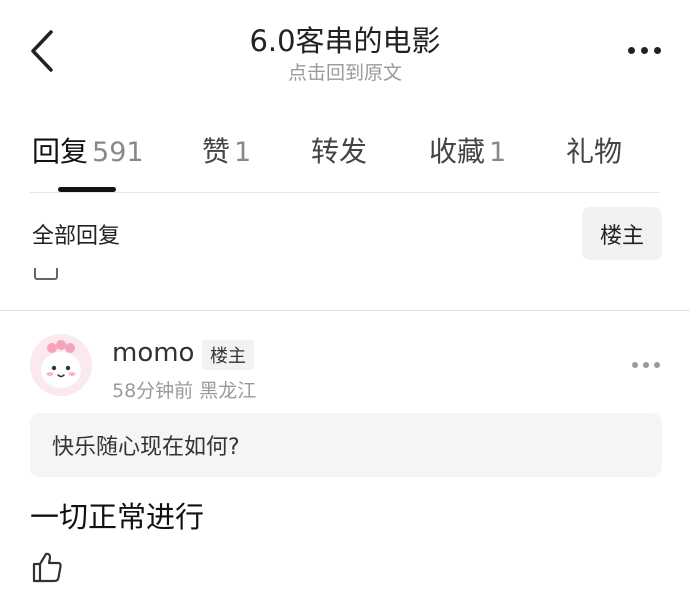  Describe the element at coordinates (457, 151) in the screenshot. I see `tab-label: 收藏` at that location.